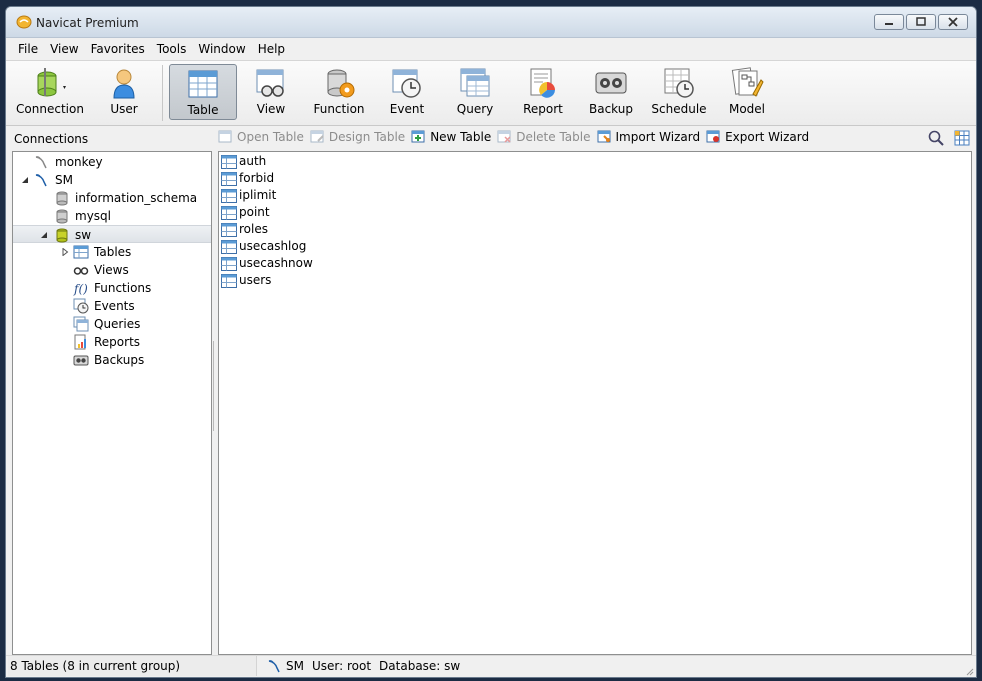 This screenshot has height=681, width=982. I want to click on design-table-button: Design Table, so click(357, 136).